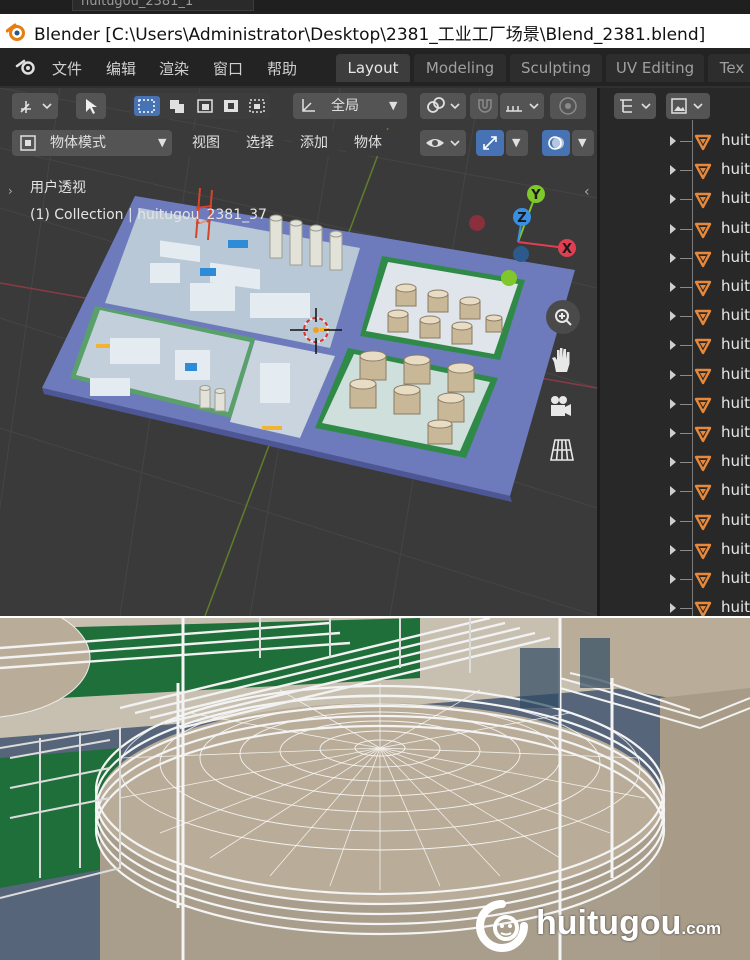 Image resolution: width=750 pixels, height=960 pixels. I want to click on snap-target-dropdown, so click(522, 106).